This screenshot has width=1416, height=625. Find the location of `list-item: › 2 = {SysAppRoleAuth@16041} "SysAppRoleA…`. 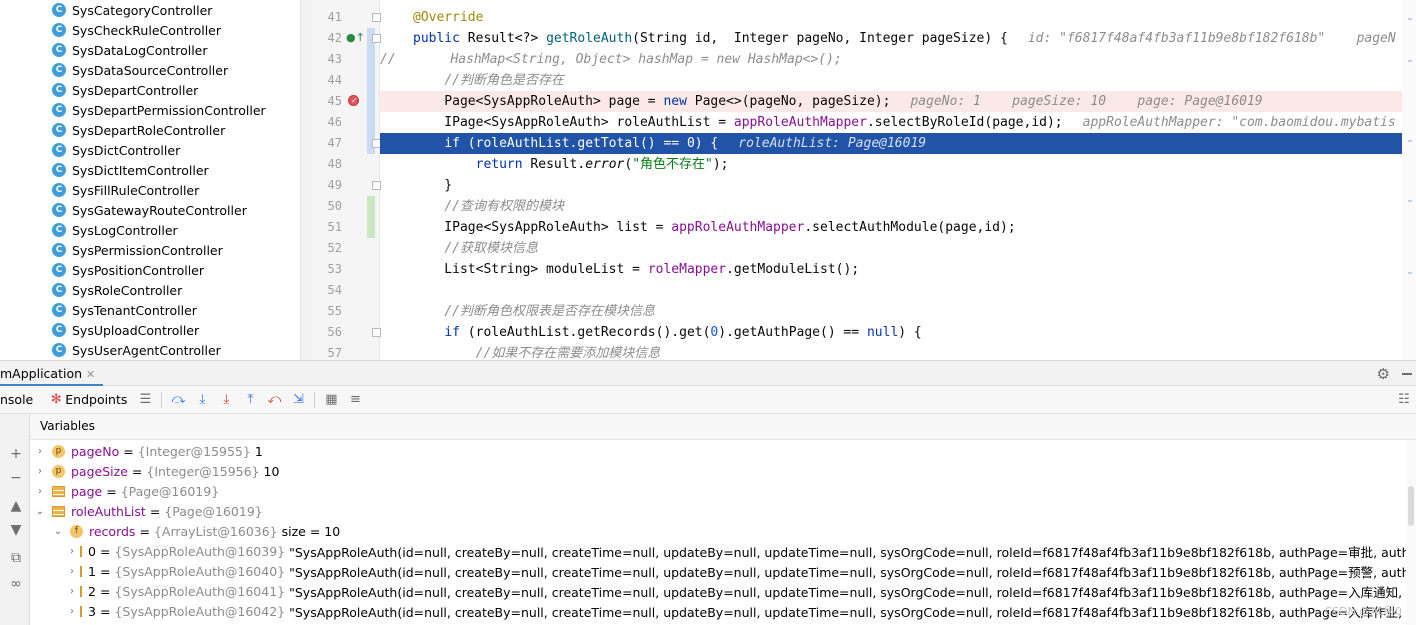

list-item: › 2 = {SysAppRoleAuth@16041} "SysAppRoleA… is located at coordinates (723, 591).